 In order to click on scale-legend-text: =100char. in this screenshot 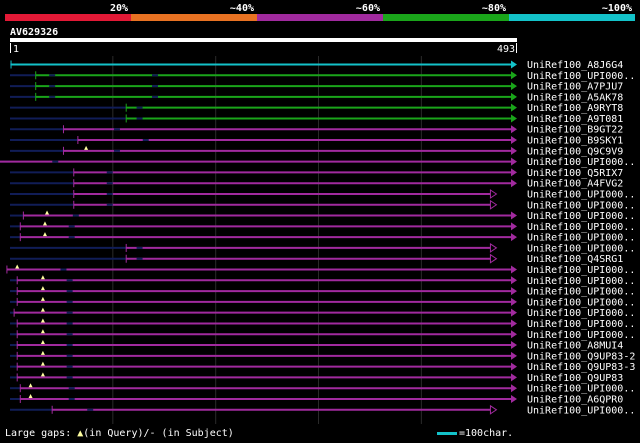, I will do `click(486, 433)`.